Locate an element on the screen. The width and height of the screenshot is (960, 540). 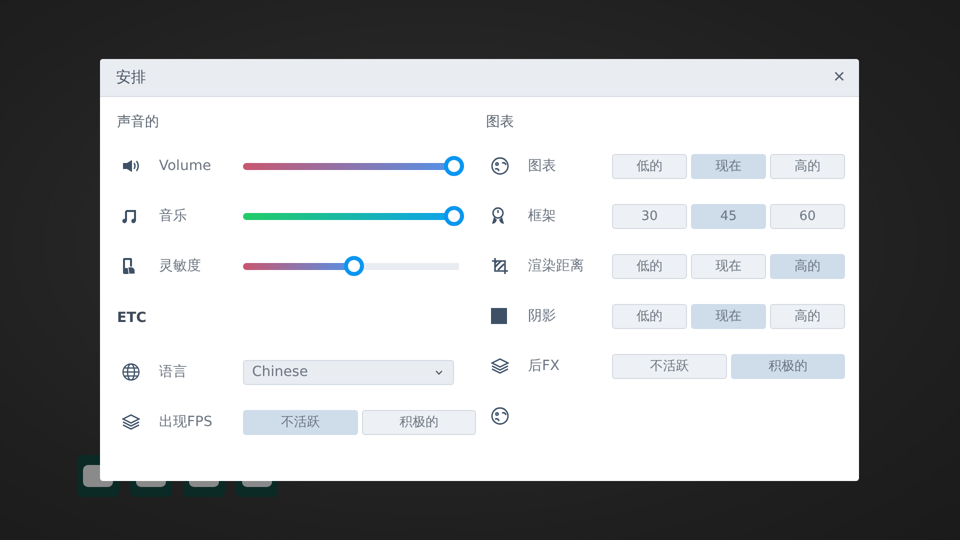
music-note-icon is located at coordinates (129, 216).